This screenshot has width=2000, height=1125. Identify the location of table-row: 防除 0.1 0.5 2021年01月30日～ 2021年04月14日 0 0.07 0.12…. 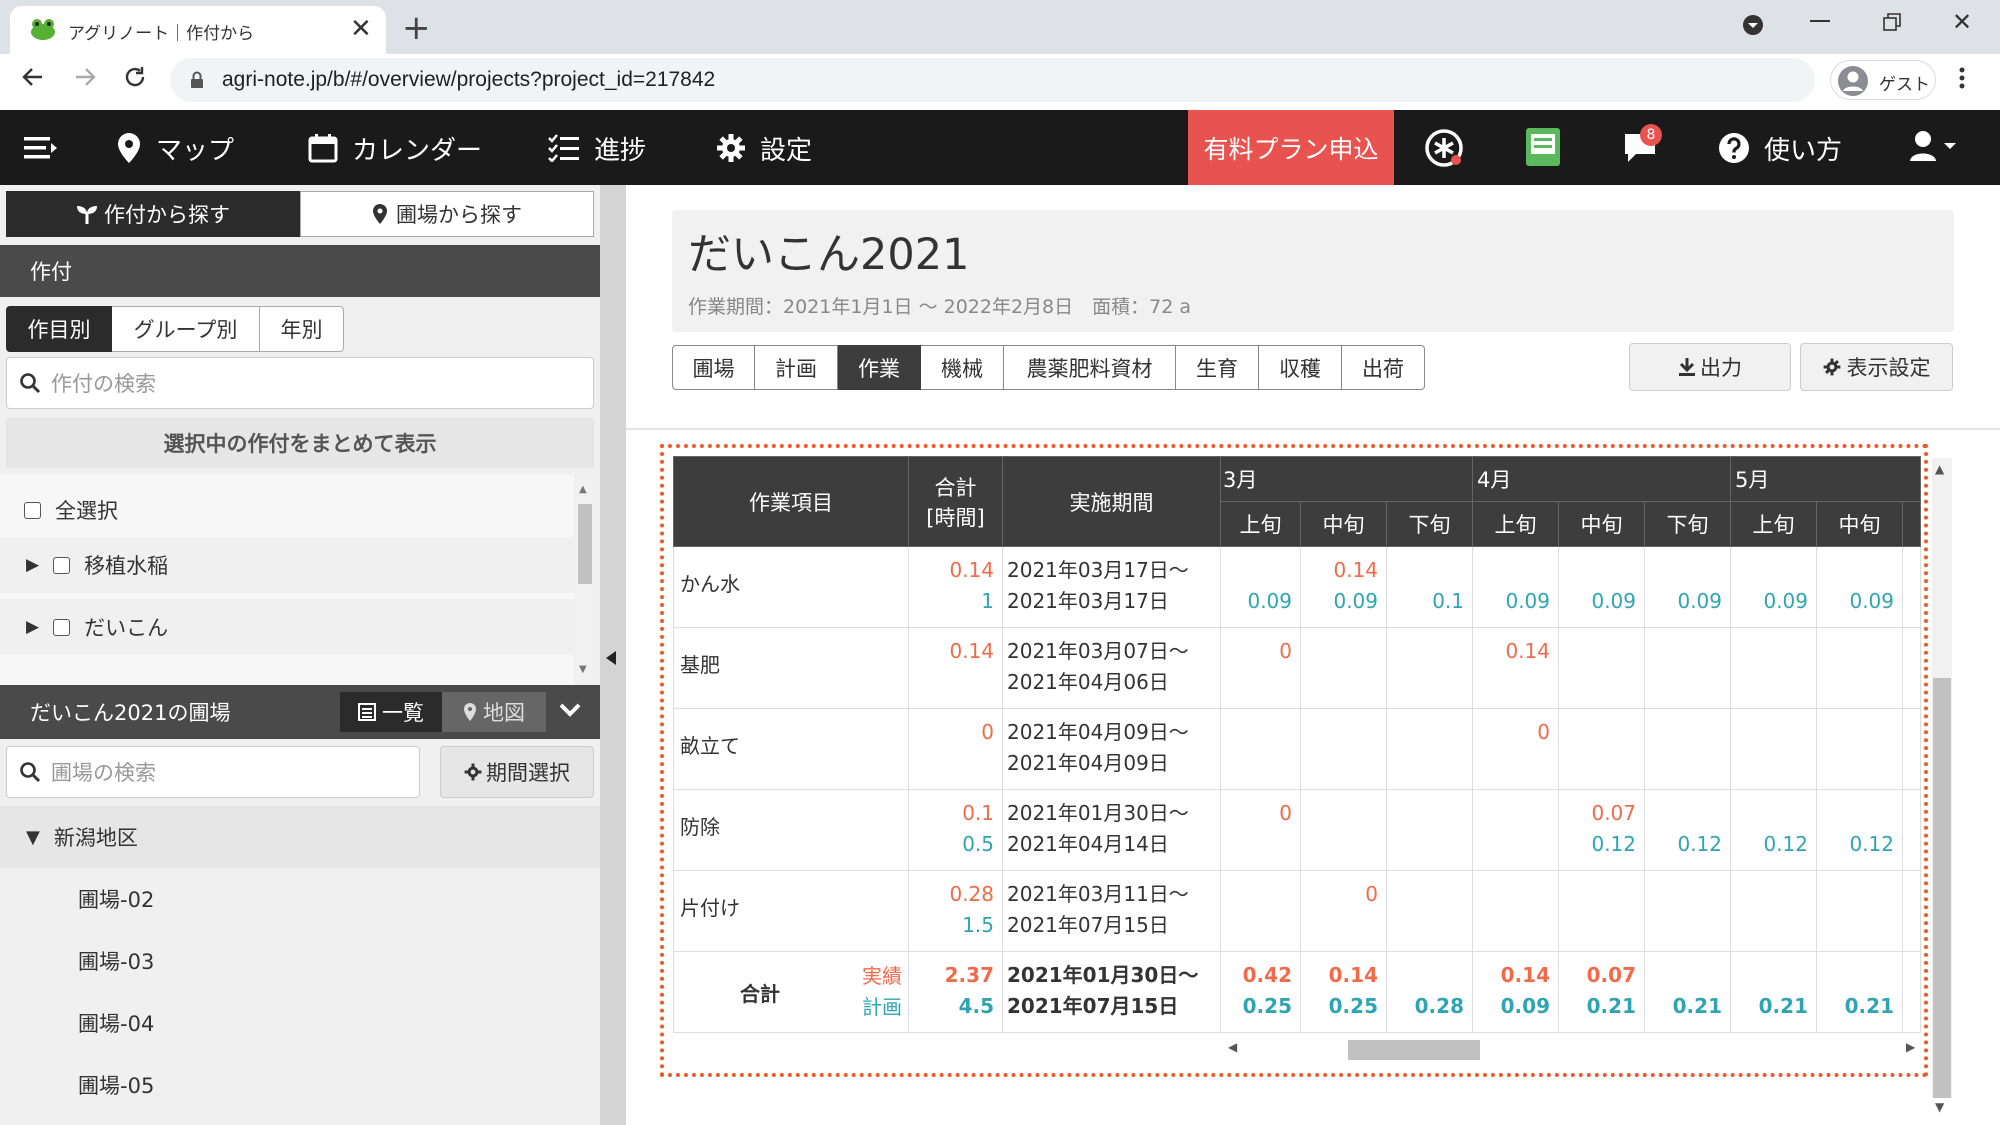
(1297, 830).